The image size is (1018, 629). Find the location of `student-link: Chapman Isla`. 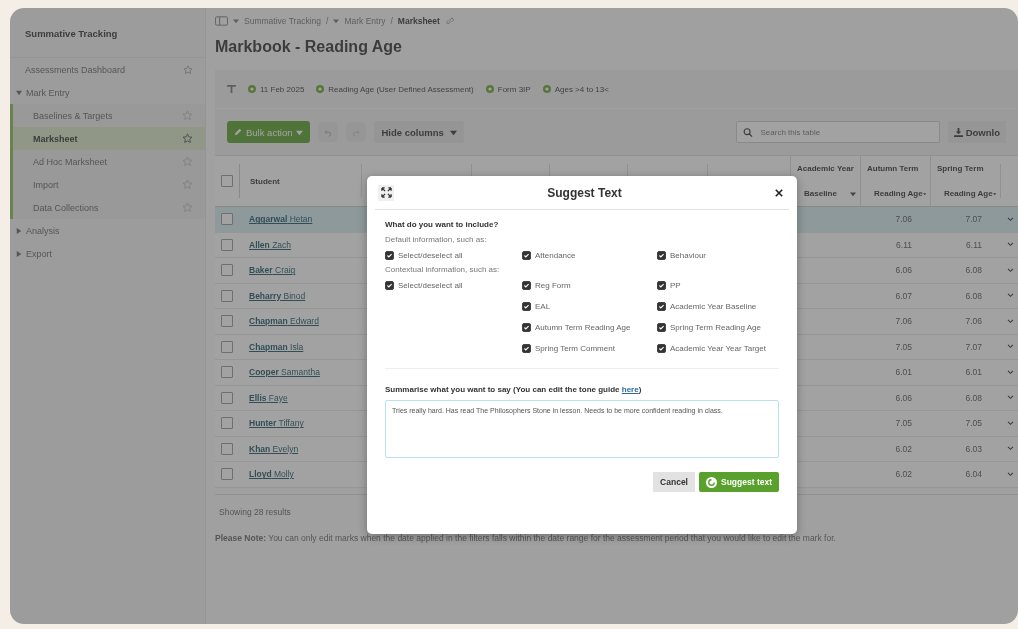

student-link: Chapman Isla is located at coordinates (276, 346).